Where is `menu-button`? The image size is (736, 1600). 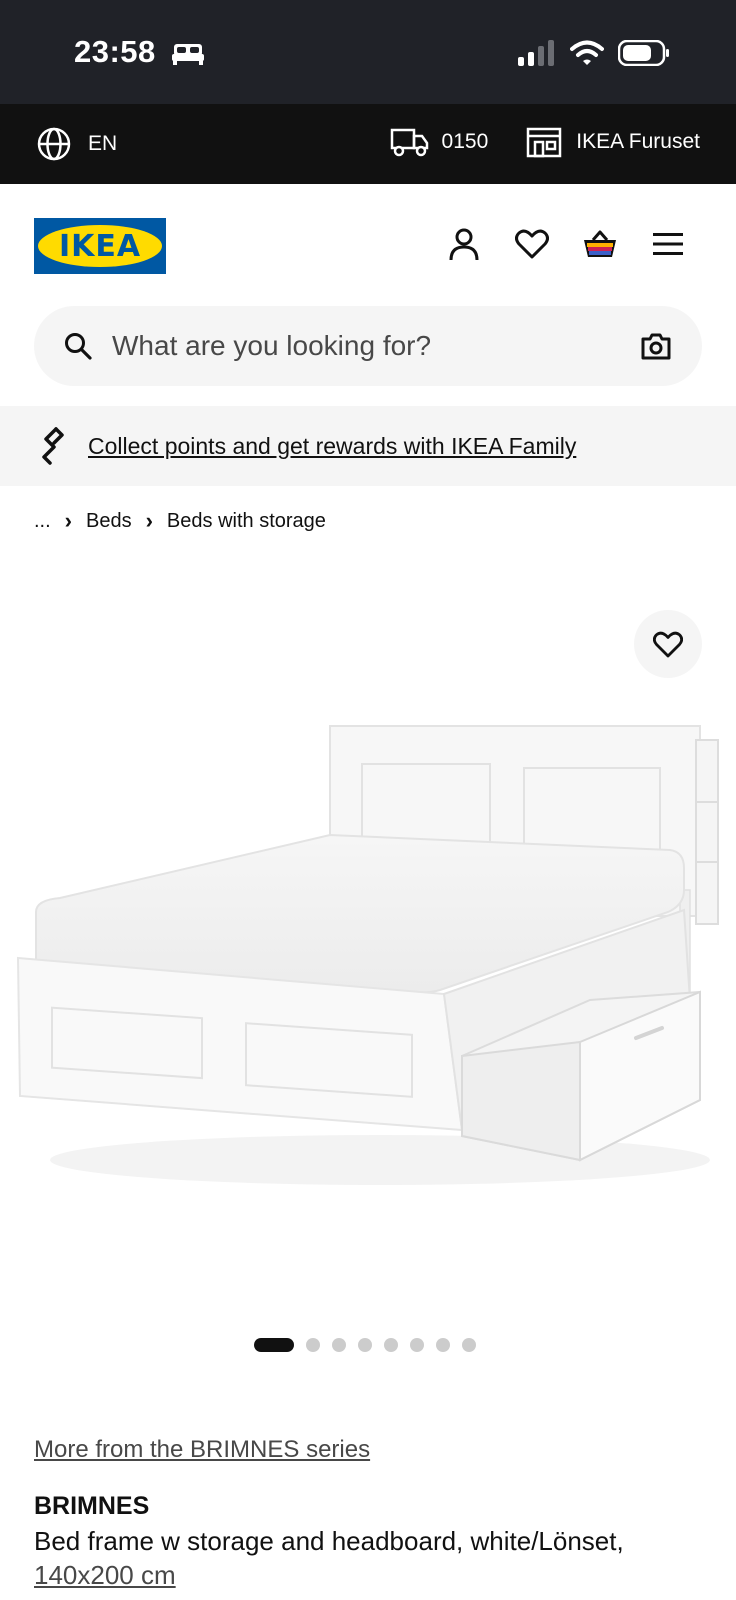
menu-button is located at coordinates (668, 244).